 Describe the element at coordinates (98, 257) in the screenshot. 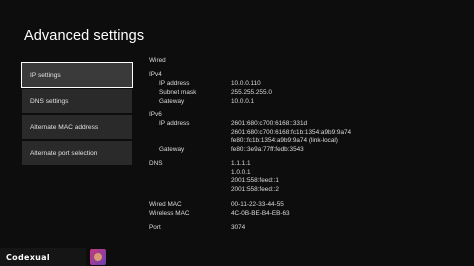

I see `channel-avatar` at that location.